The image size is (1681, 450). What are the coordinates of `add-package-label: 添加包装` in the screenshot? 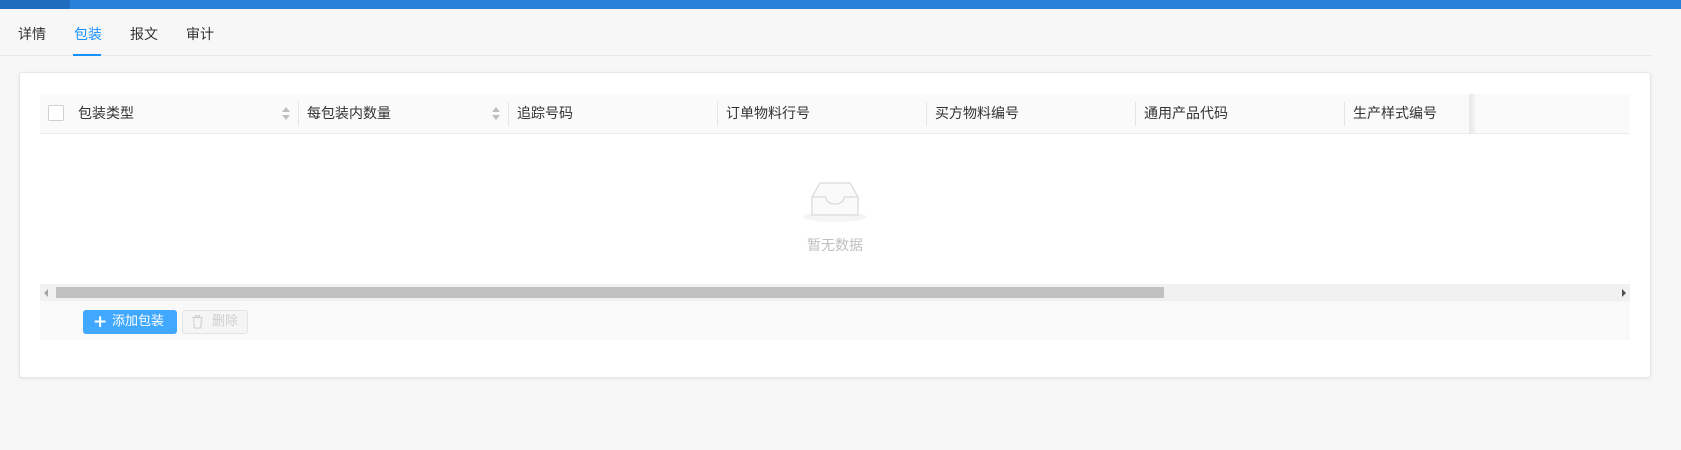 It's located at (138, 321).